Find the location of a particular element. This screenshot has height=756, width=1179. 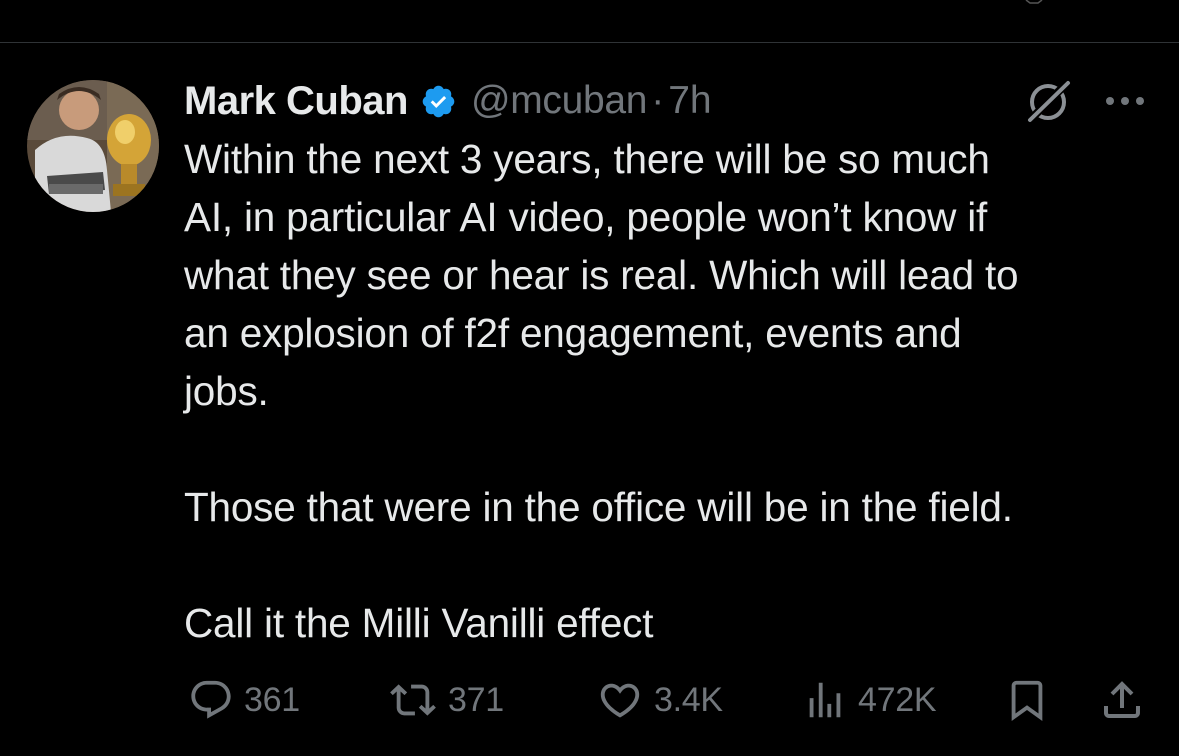

tweet-header: Mark Cuban @mcuban · 7h is located at coordinates (448, 101).